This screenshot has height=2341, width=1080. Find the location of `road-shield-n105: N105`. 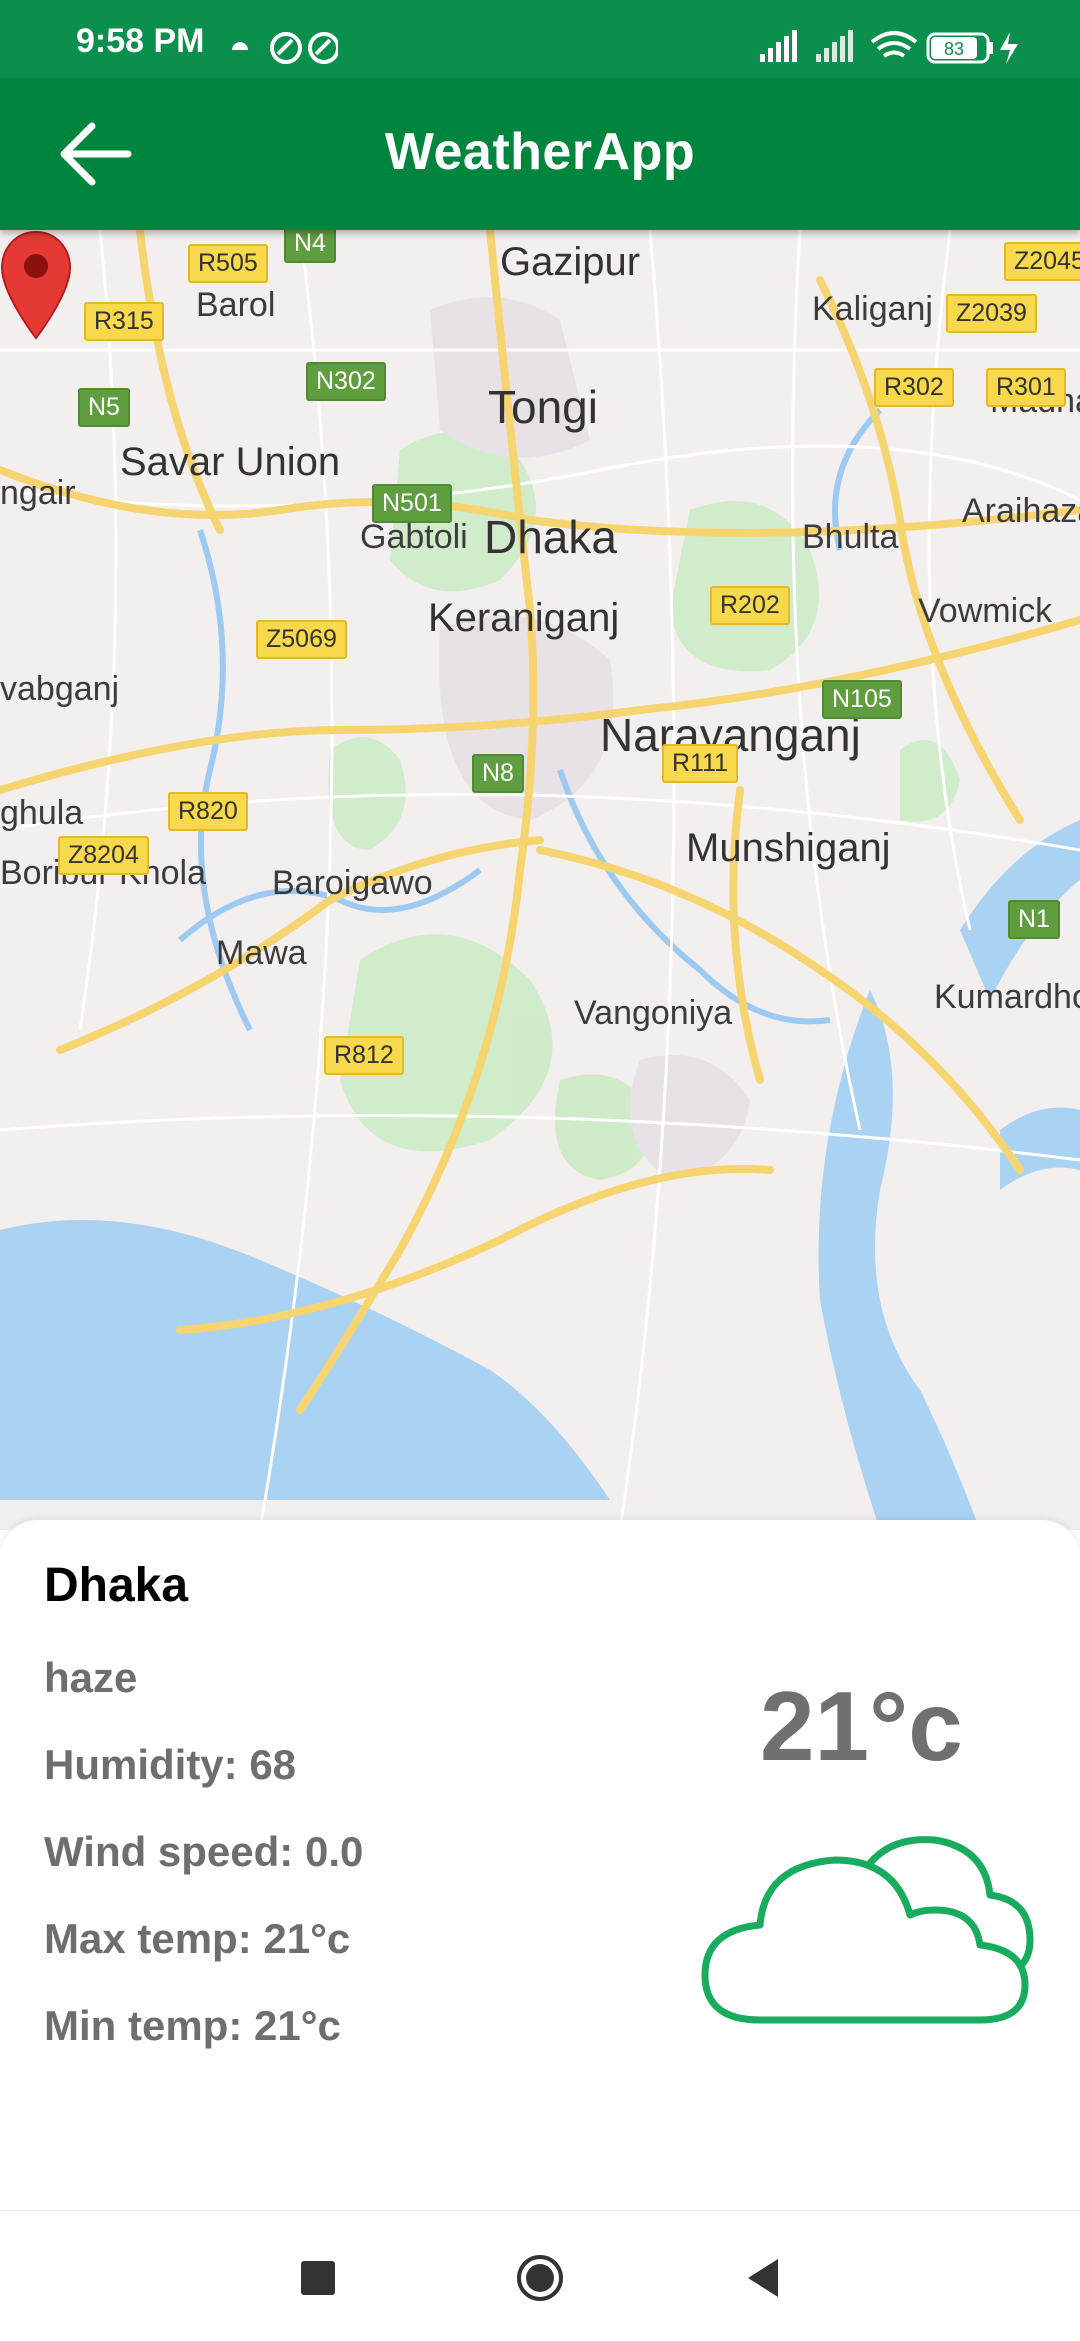

road-shield-n105: N105 is located at coordinates (862, 699).